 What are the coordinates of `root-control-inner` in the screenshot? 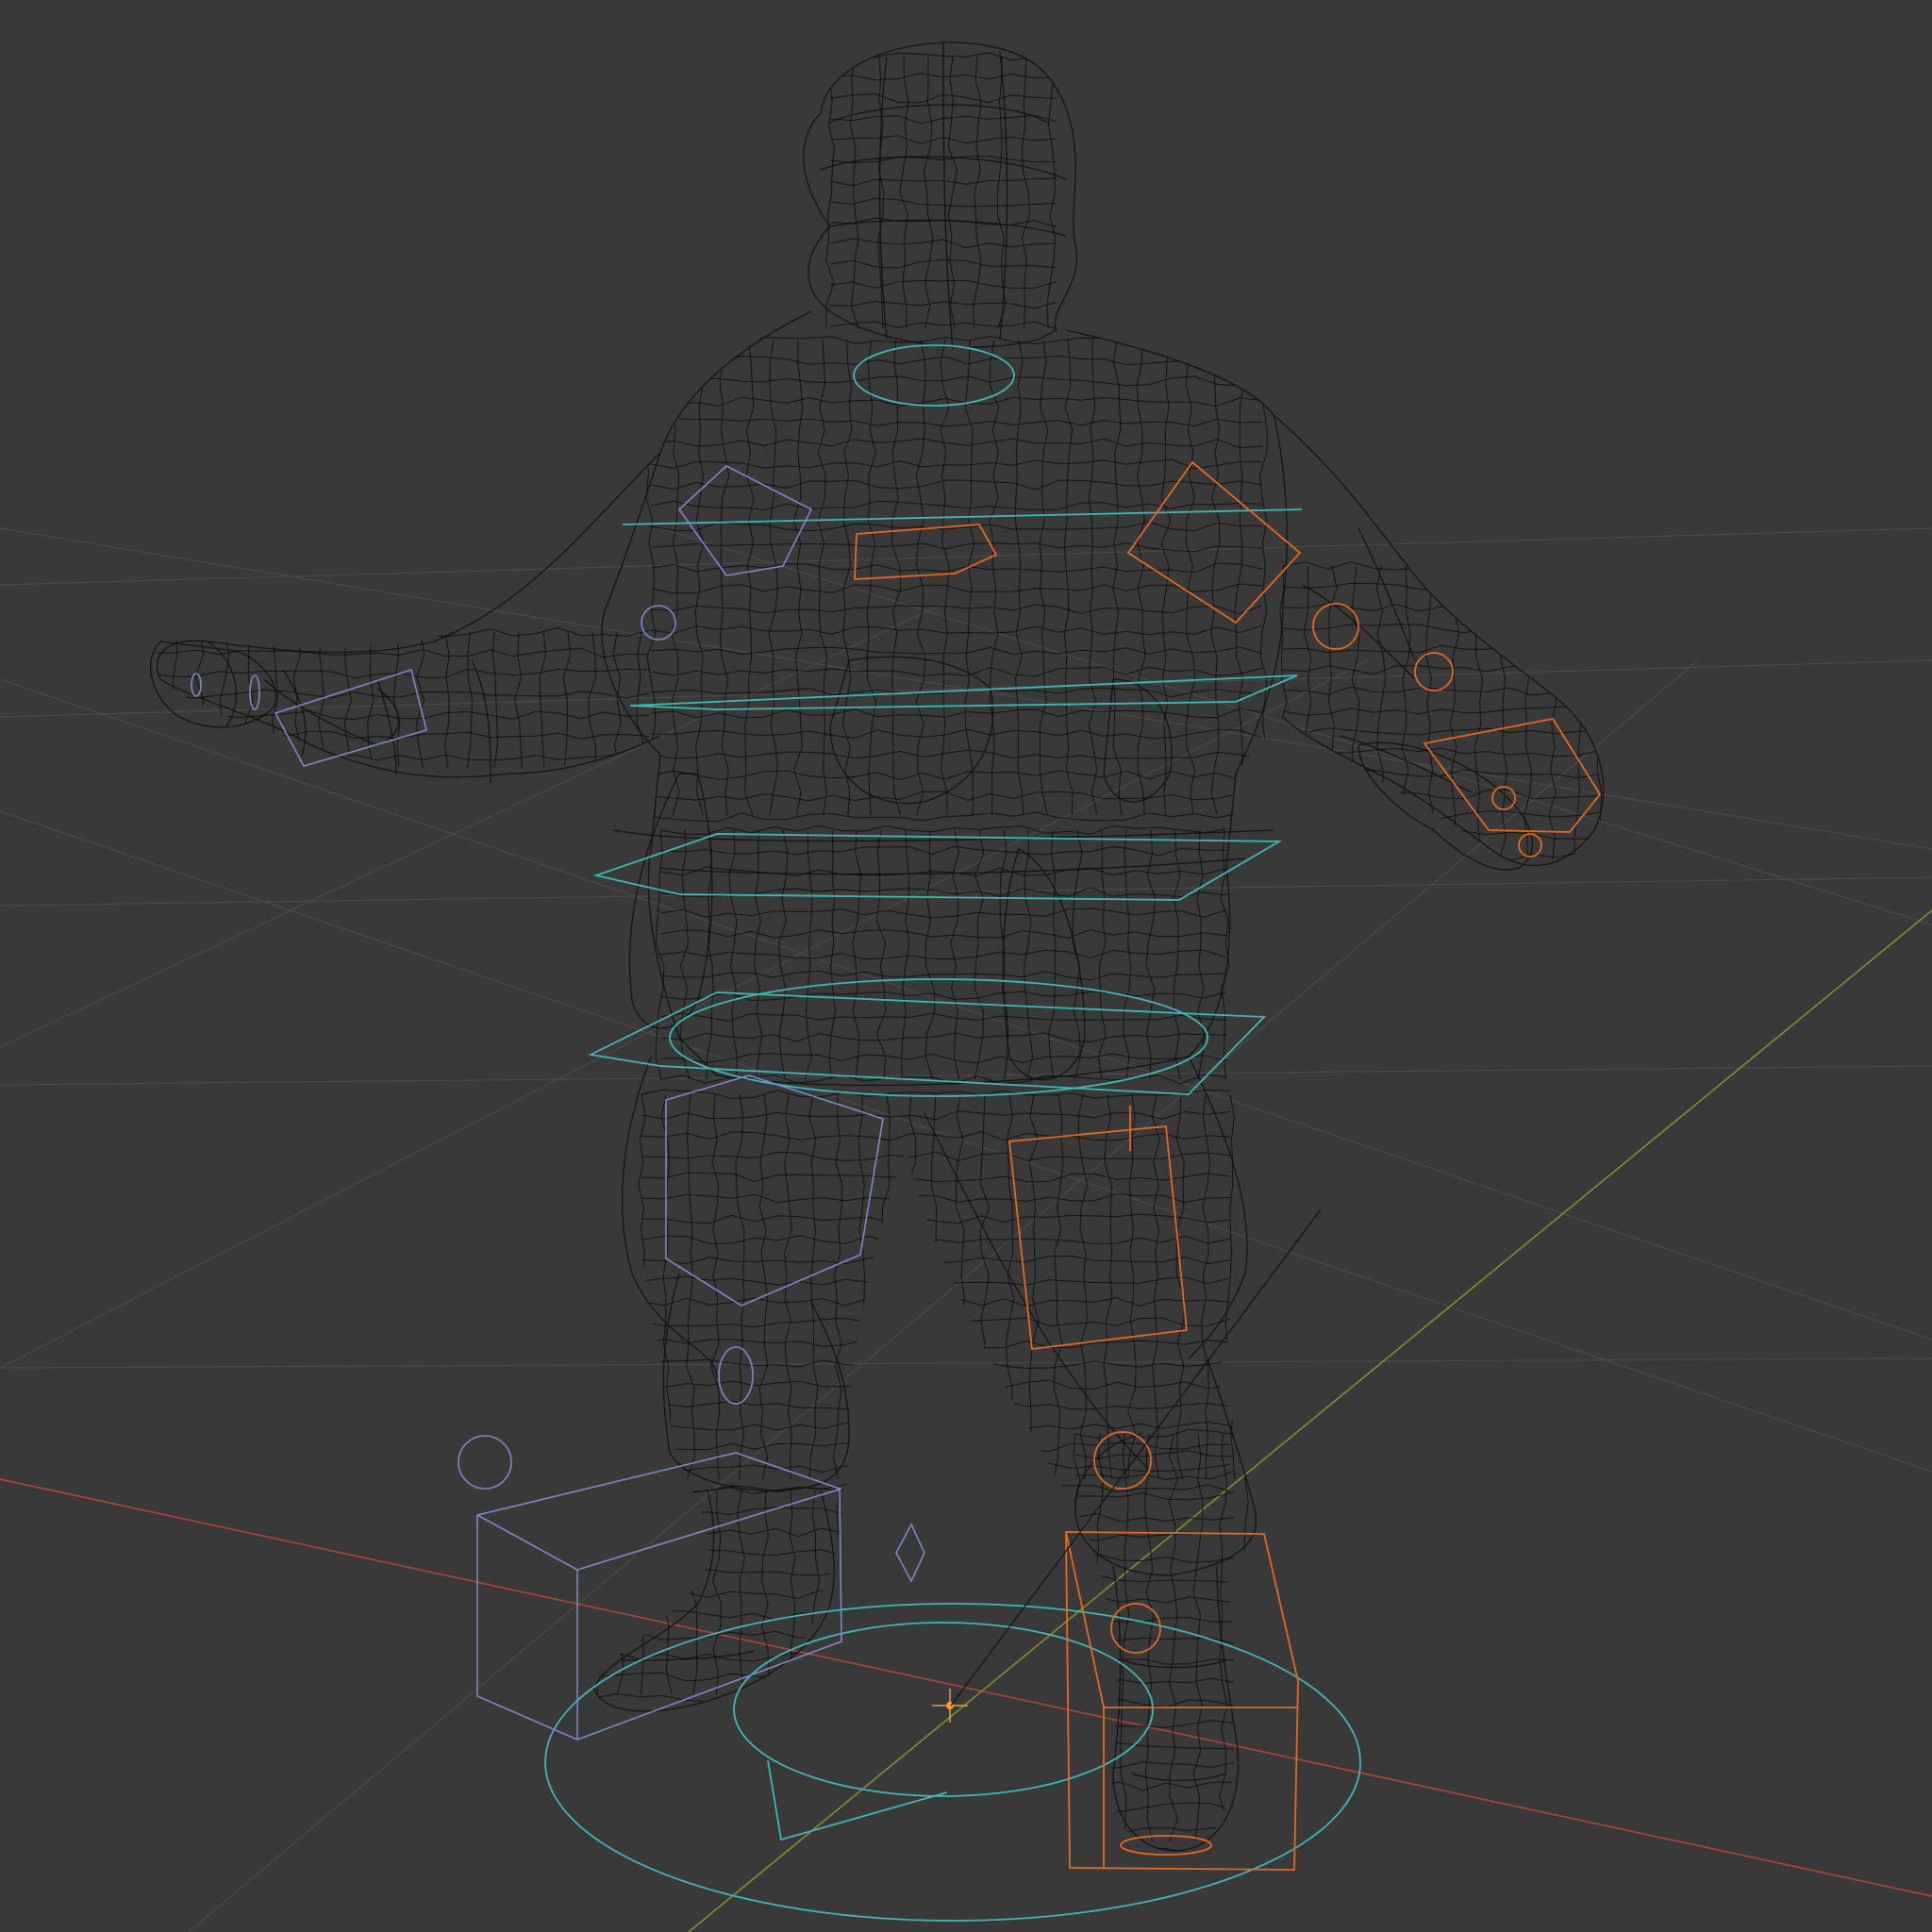 It's located at (943, 1709).